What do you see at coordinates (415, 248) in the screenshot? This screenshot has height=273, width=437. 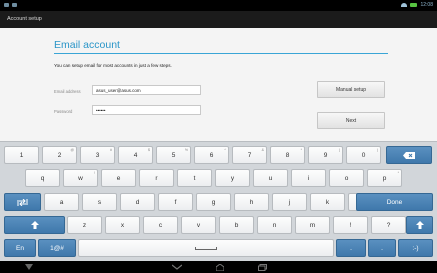 I see `smiley-key: :-)` at bounding box center [415, 248].